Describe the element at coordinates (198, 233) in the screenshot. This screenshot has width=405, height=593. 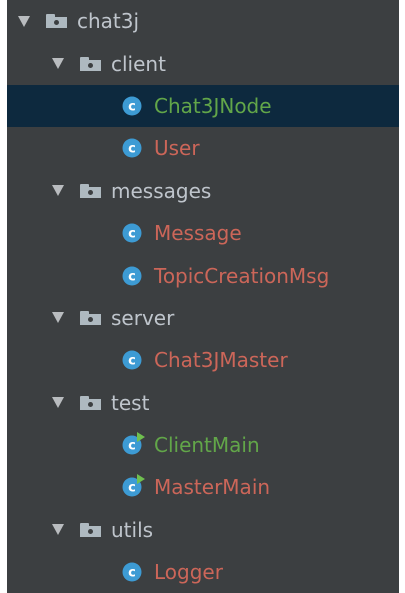
I see `file-label: Message` at that location.